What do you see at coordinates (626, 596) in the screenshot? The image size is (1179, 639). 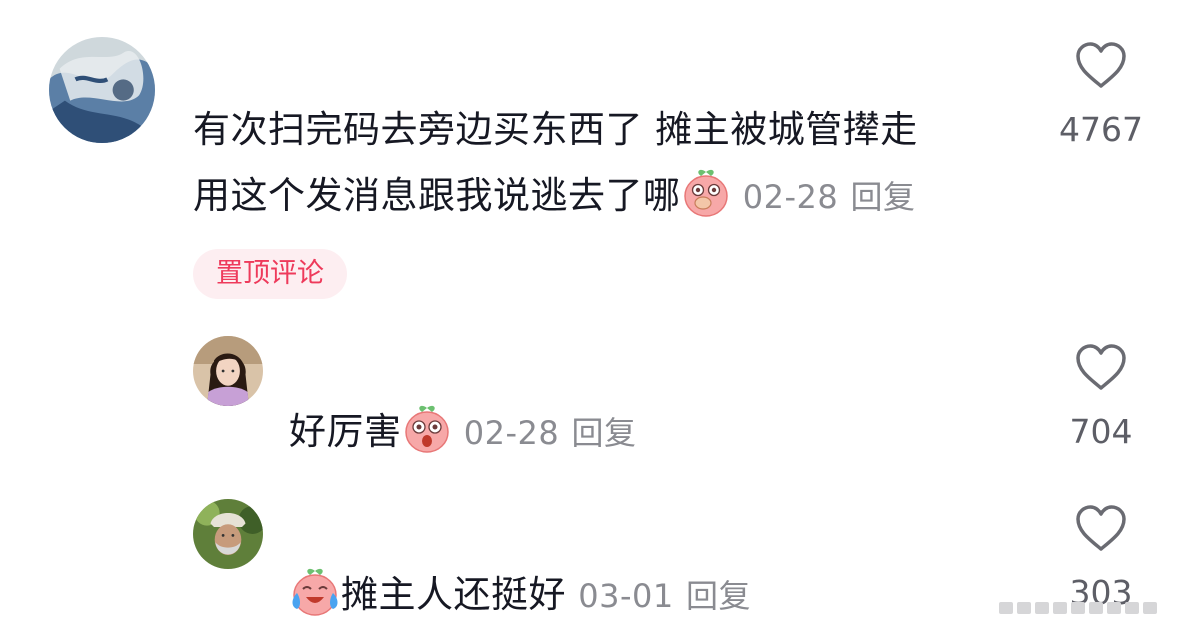 I see `reply-date: 03-01` at bounding box center [626, 596].